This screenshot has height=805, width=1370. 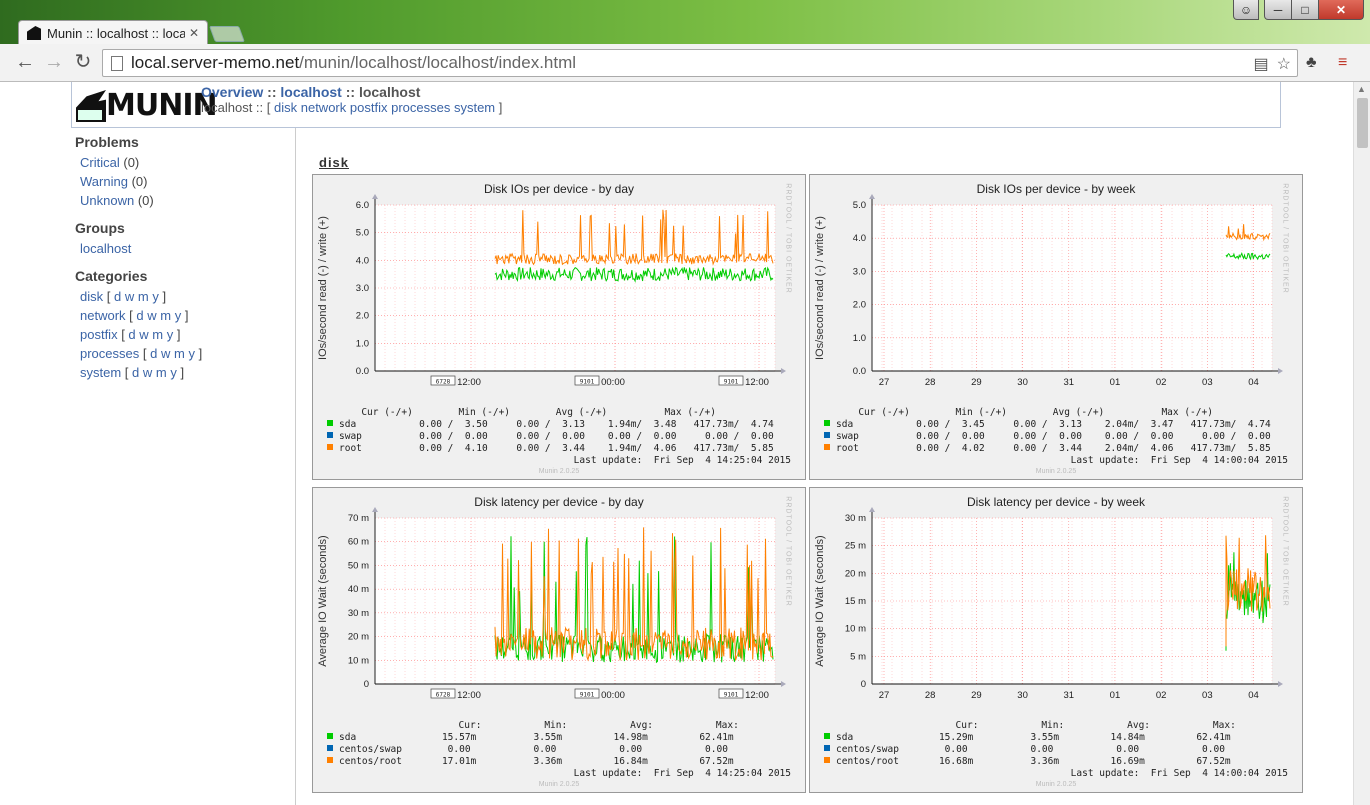 I want to click on maximize-button: □, so click(x=1305, y=10).